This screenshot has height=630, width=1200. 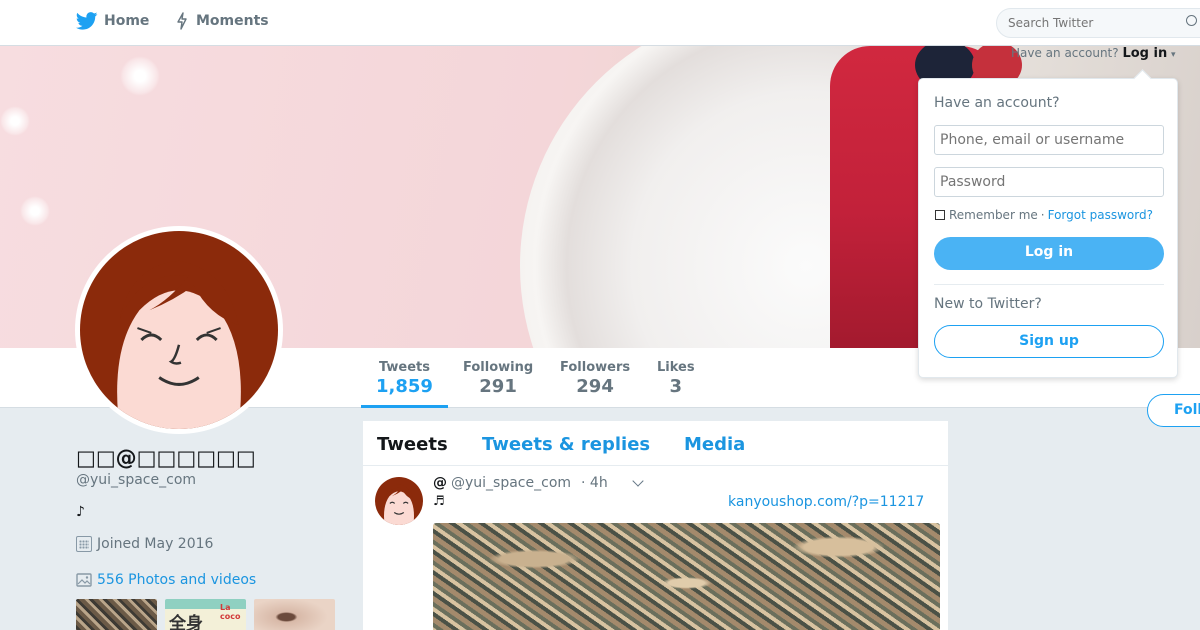 I want to click on follow-button: Foll, so click(x=1173, y=410).